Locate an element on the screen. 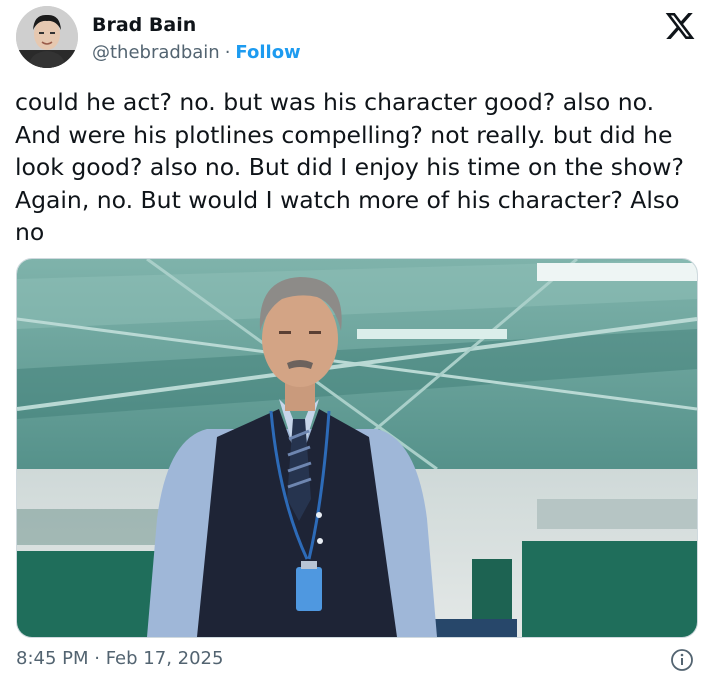 The image size is (710, 684). handle-row: @thebradbain · Follow is located at coordinates (196, 52).